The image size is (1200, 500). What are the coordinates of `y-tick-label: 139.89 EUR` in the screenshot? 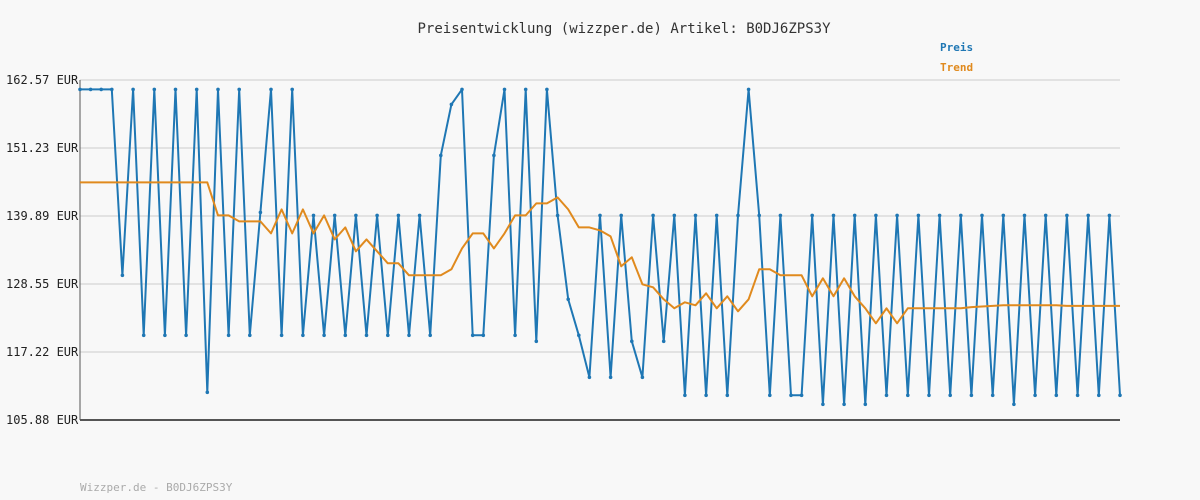 It's located at (42, 216).